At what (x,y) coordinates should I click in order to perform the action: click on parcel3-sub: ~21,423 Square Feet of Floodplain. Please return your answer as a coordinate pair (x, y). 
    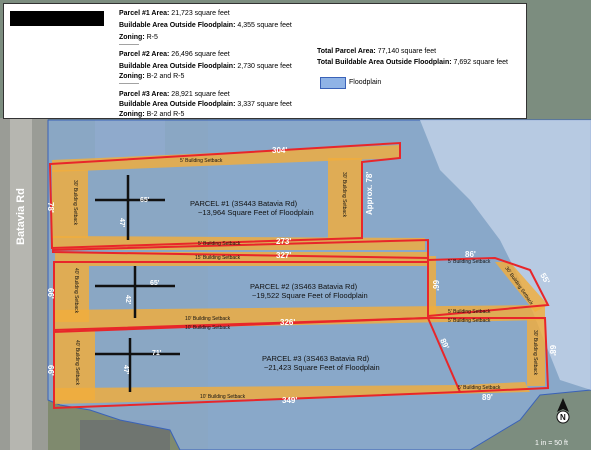
    Looking at the image, I should click on (322, 367).